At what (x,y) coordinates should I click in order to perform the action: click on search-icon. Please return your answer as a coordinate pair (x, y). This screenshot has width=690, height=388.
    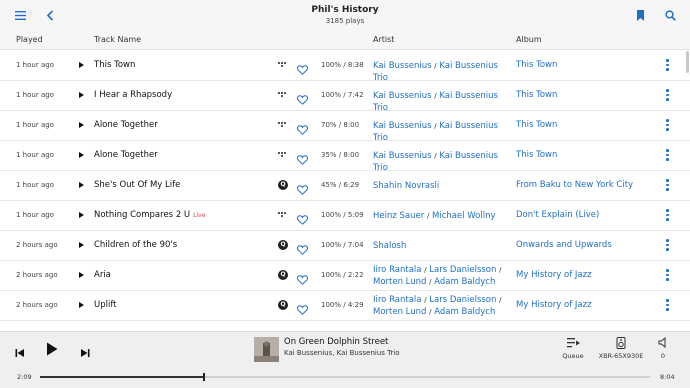
    Looking at the image, I should click on (670, 15).